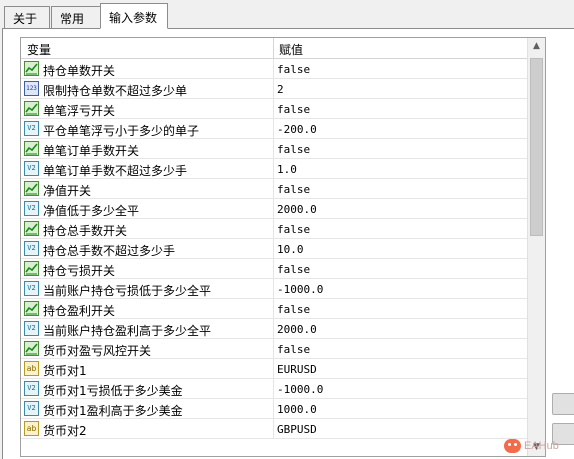 The width and height of the screenshot is (574, 459). I want to click on parameter-name: 货币对1盈利高于多少美金, so click(113, 411).